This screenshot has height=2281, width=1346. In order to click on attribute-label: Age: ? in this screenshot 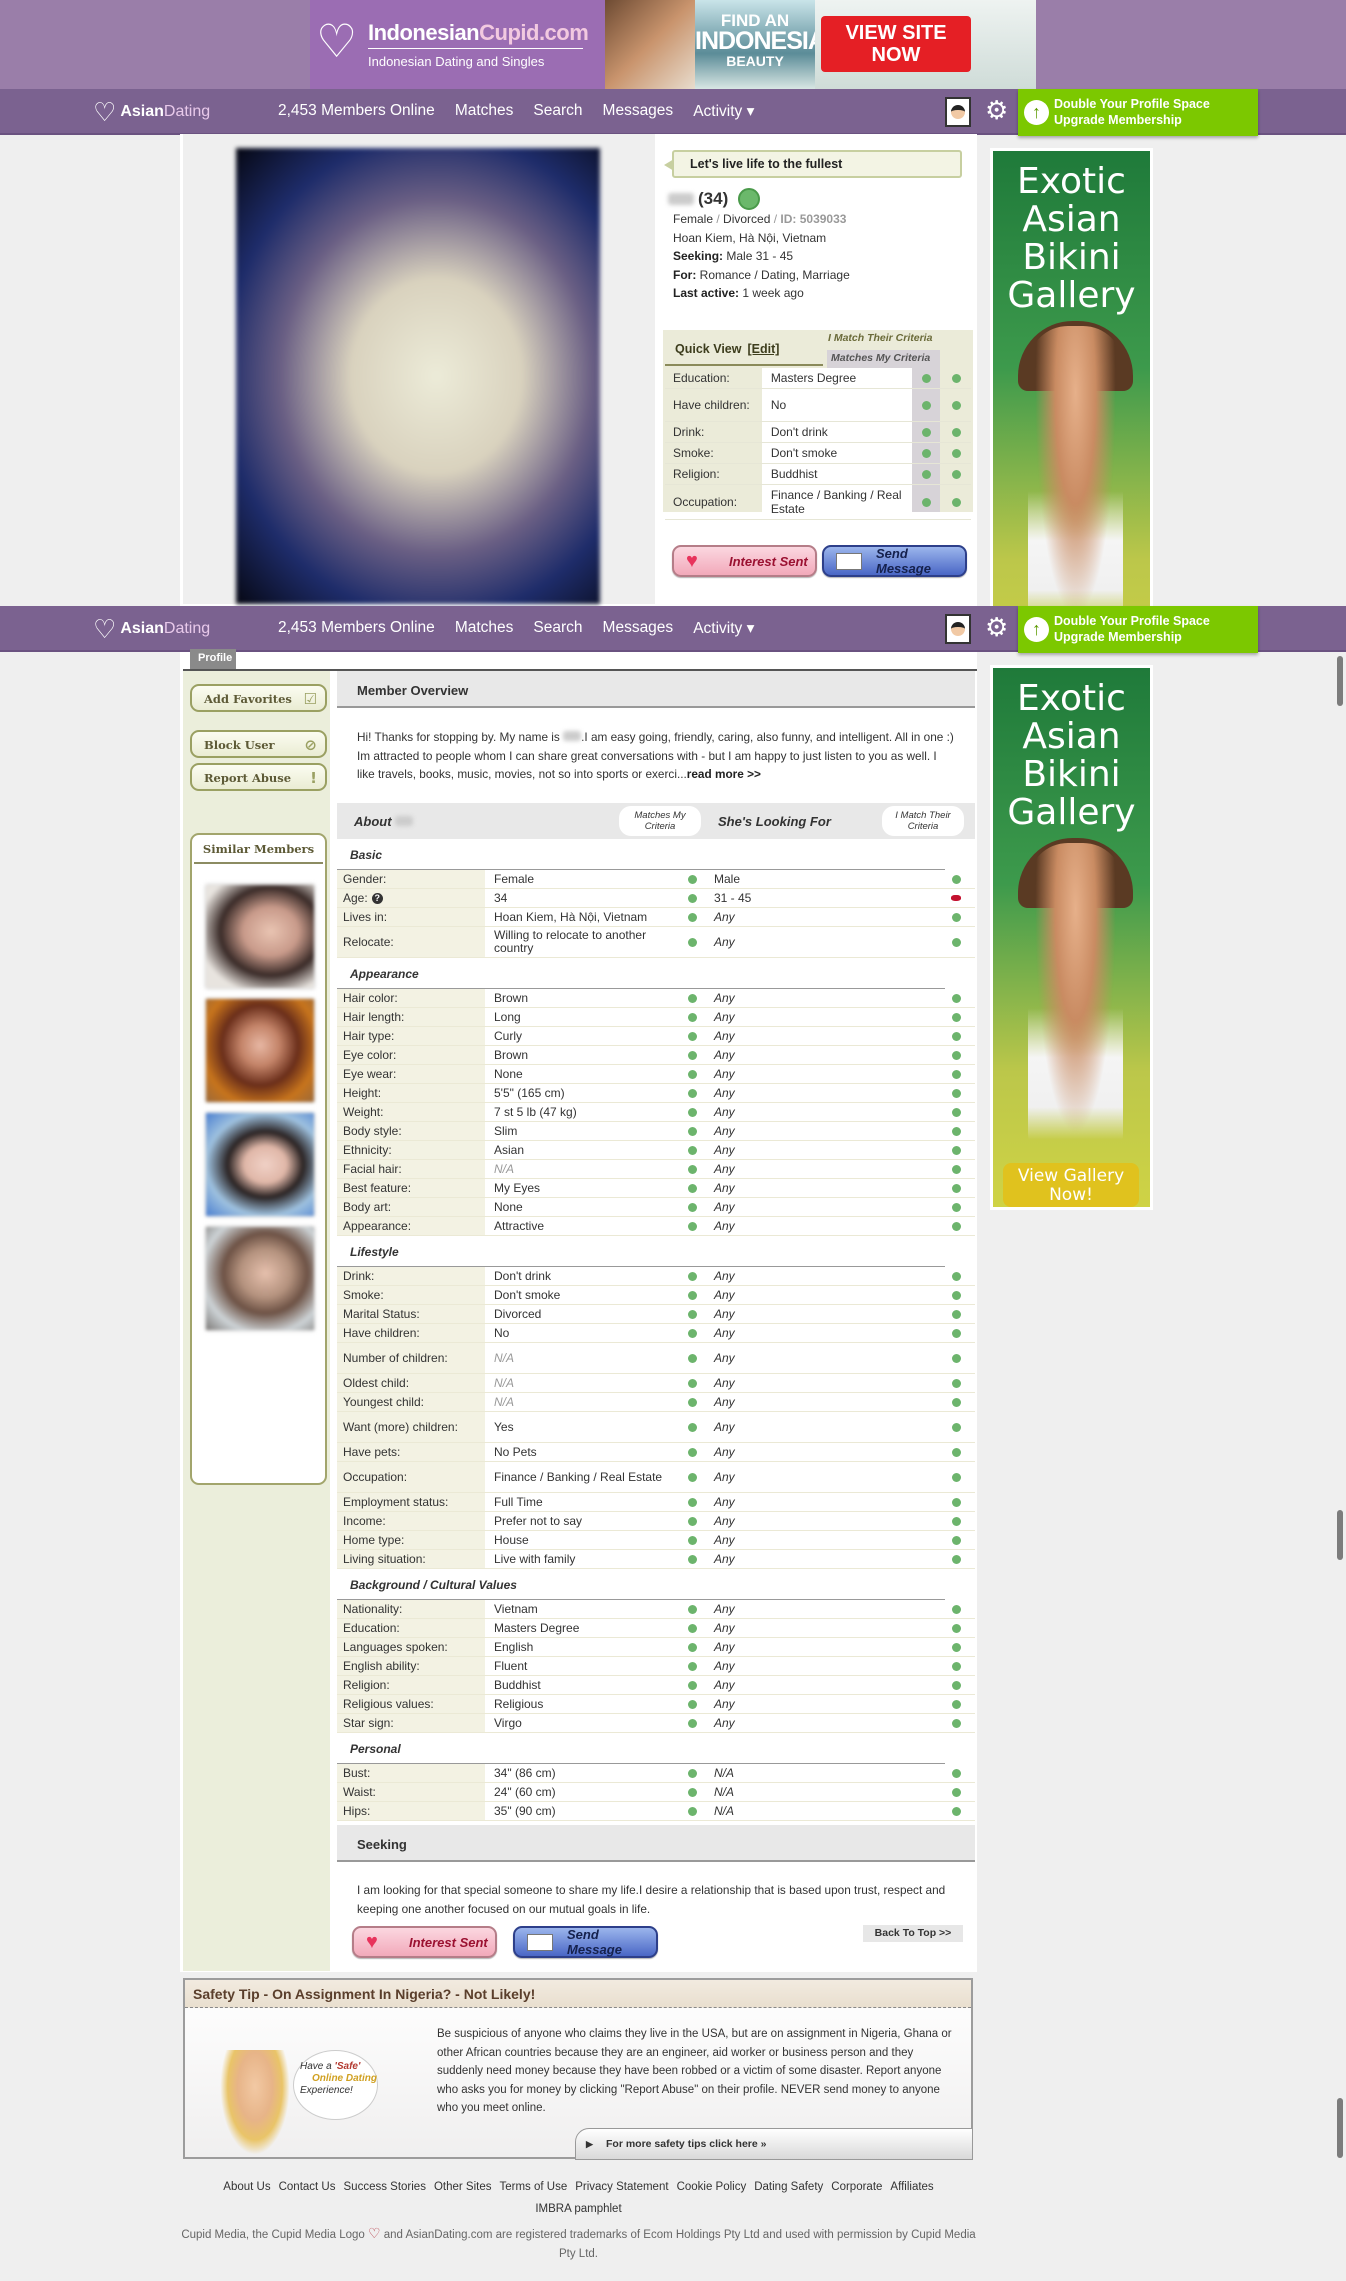, I will do `click(411, 898)`.